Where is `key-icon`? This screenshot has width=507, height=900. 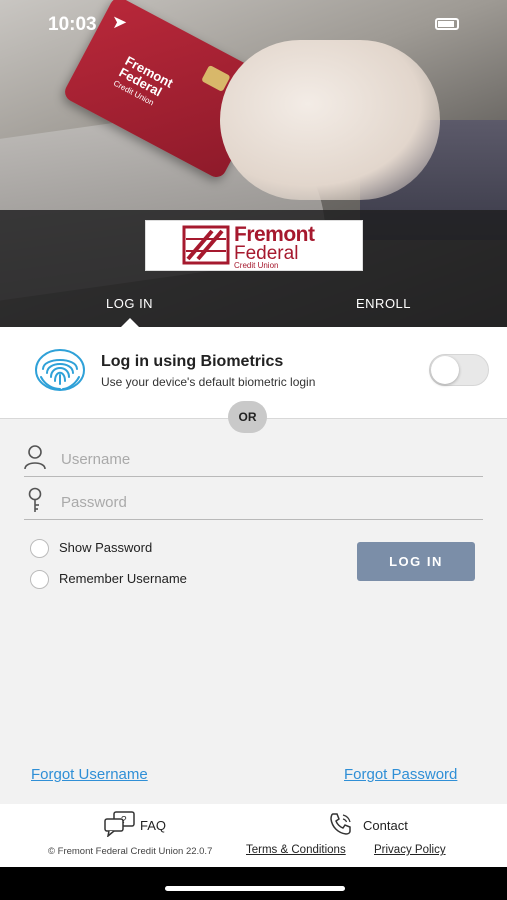 key-icon is located at coordinates (35, 499).